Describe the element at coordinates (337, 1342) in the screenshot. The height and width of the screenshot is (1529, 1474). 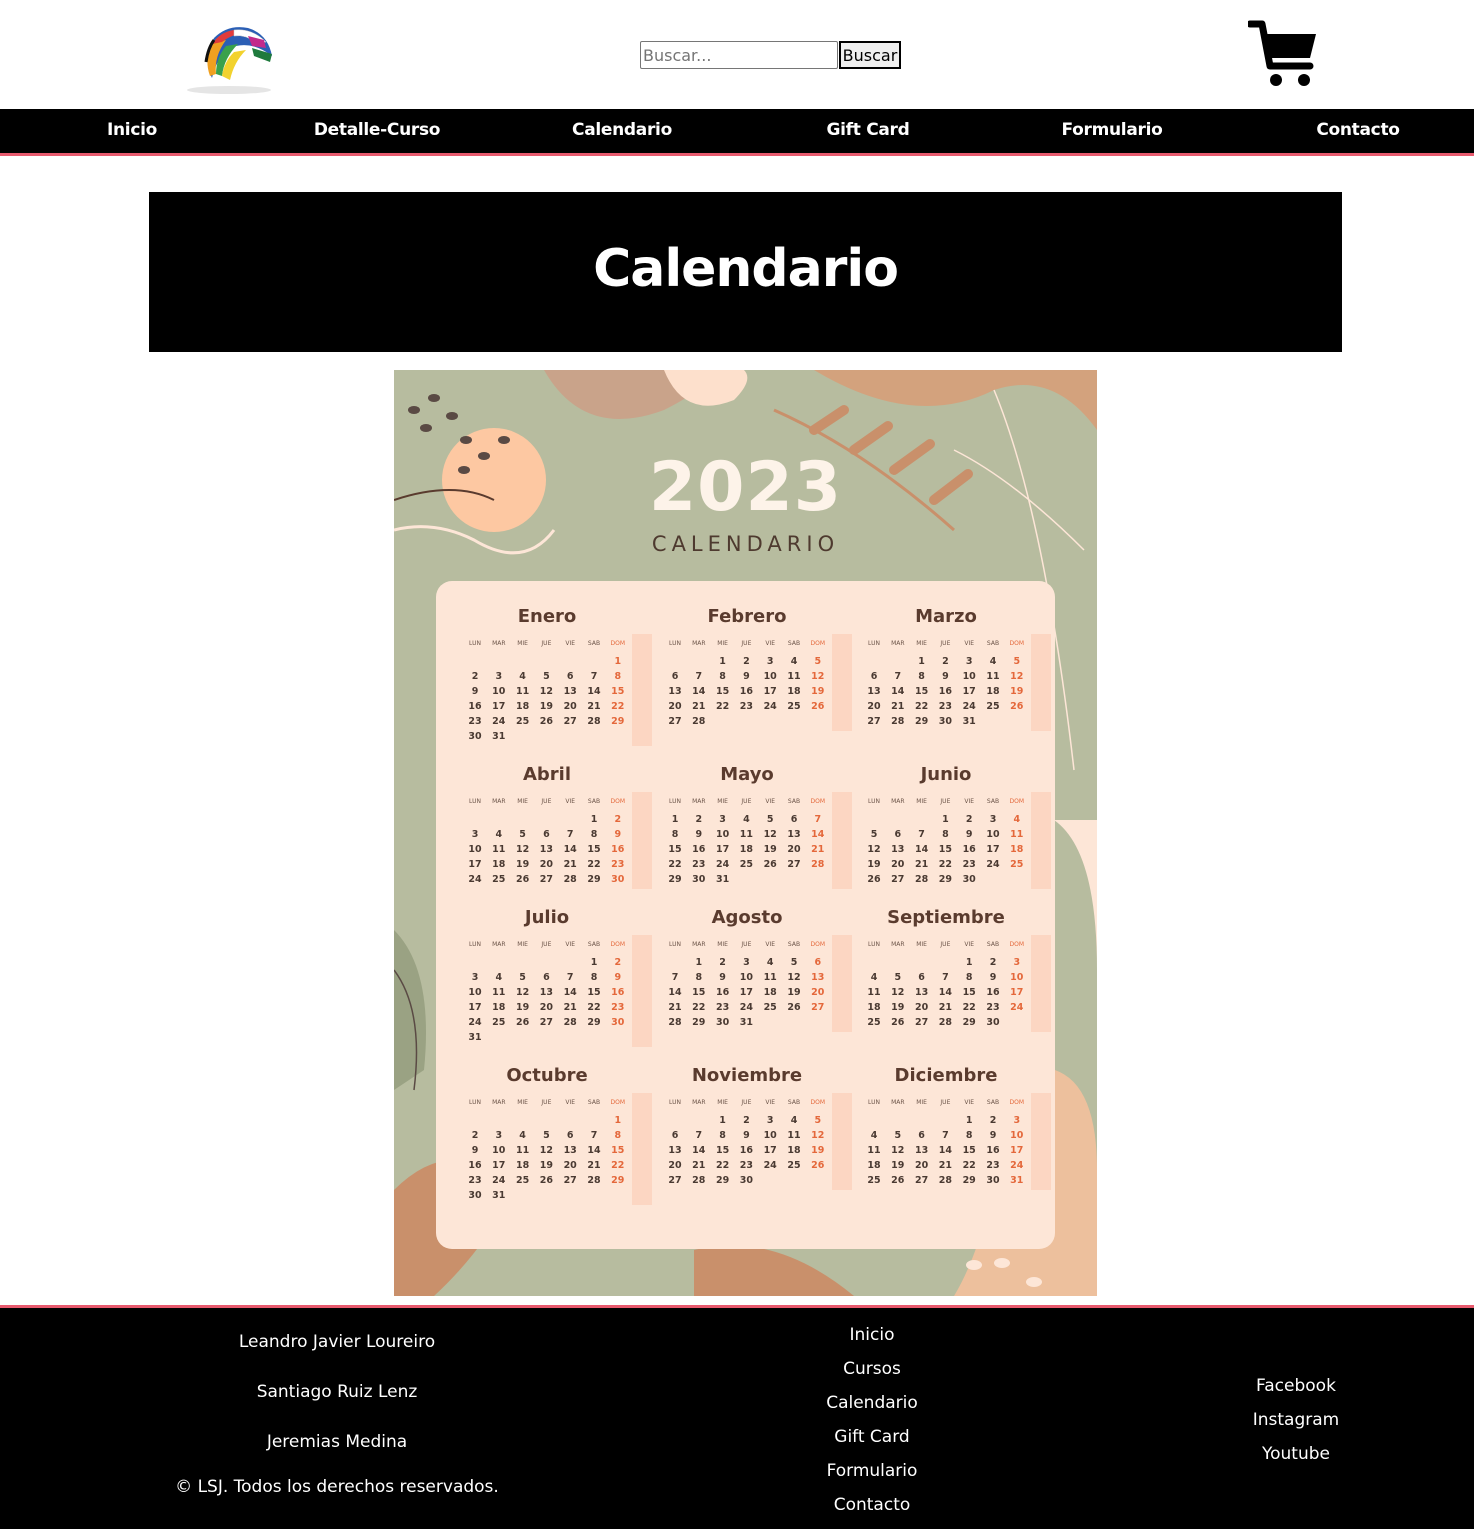
I see `footer-author: Leandro Javier Loureiro` at that location.